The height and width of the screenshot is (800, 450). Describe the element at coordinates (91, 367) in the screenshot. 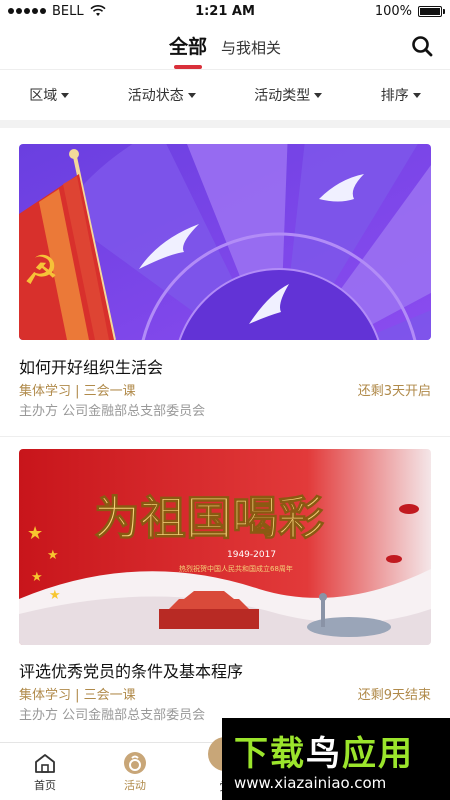

I see `activity-title: 如何开好组织生活会` at that location.